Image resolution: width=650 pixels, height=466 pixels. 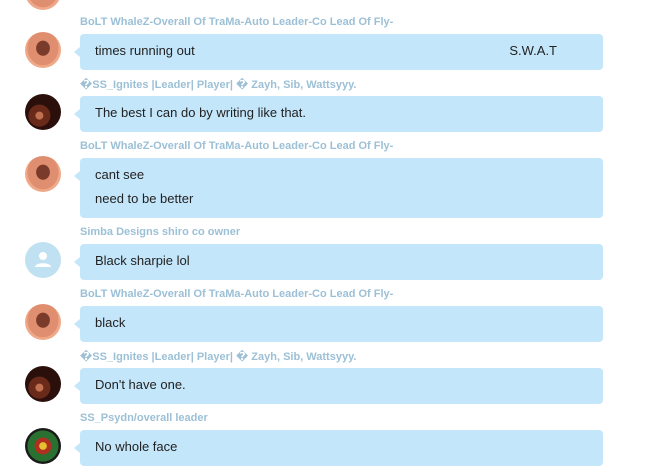 I want to click on message-text: Black sharpie lol, so click(x=142, y=260).